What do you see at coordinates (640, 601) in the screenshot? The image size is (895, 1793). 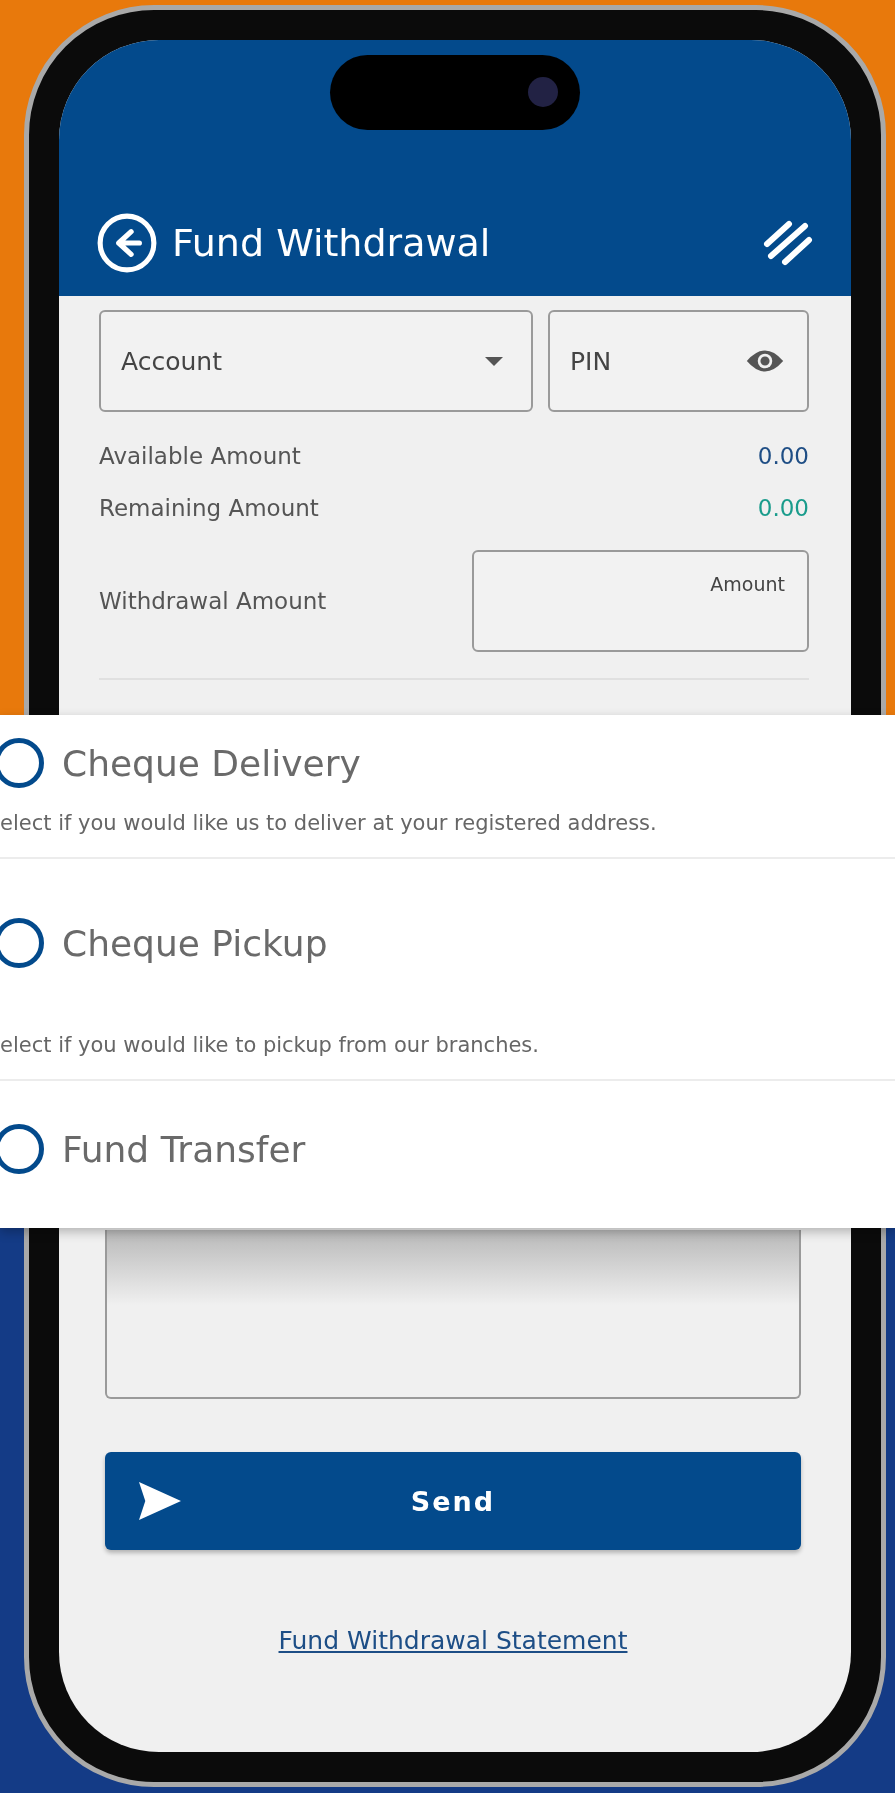 I see `amount-field: Amount` at bounding box center [640, 601].